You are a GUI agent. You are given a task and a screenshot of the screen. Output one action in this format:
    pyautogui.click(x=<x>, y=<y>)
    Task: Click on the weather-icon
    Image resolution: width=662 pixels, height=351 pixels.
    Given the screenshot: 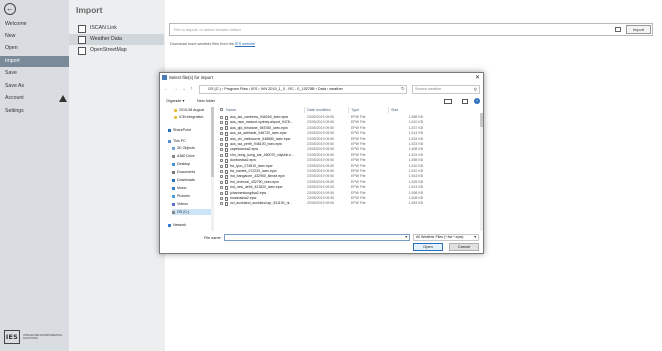 What is the action you would take?
    pyautogui.click(x=82, y=40)
    